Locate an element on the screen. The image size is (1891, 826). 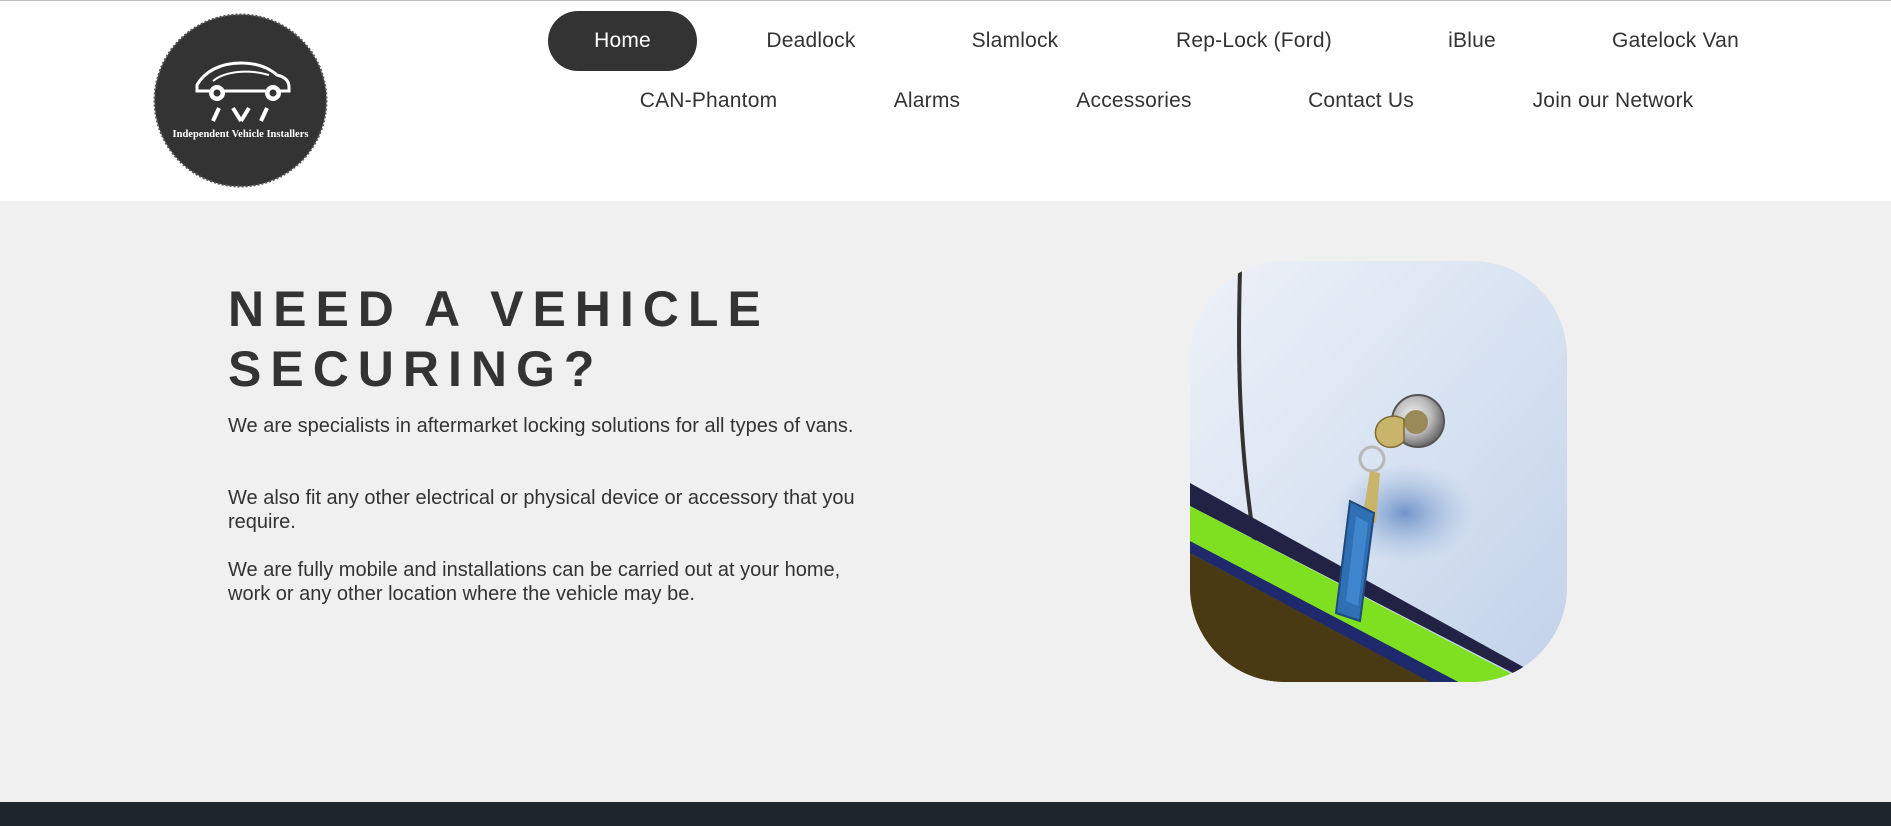
logo-text: Independent Vehicle Installers is located at coordinates (241, 134).